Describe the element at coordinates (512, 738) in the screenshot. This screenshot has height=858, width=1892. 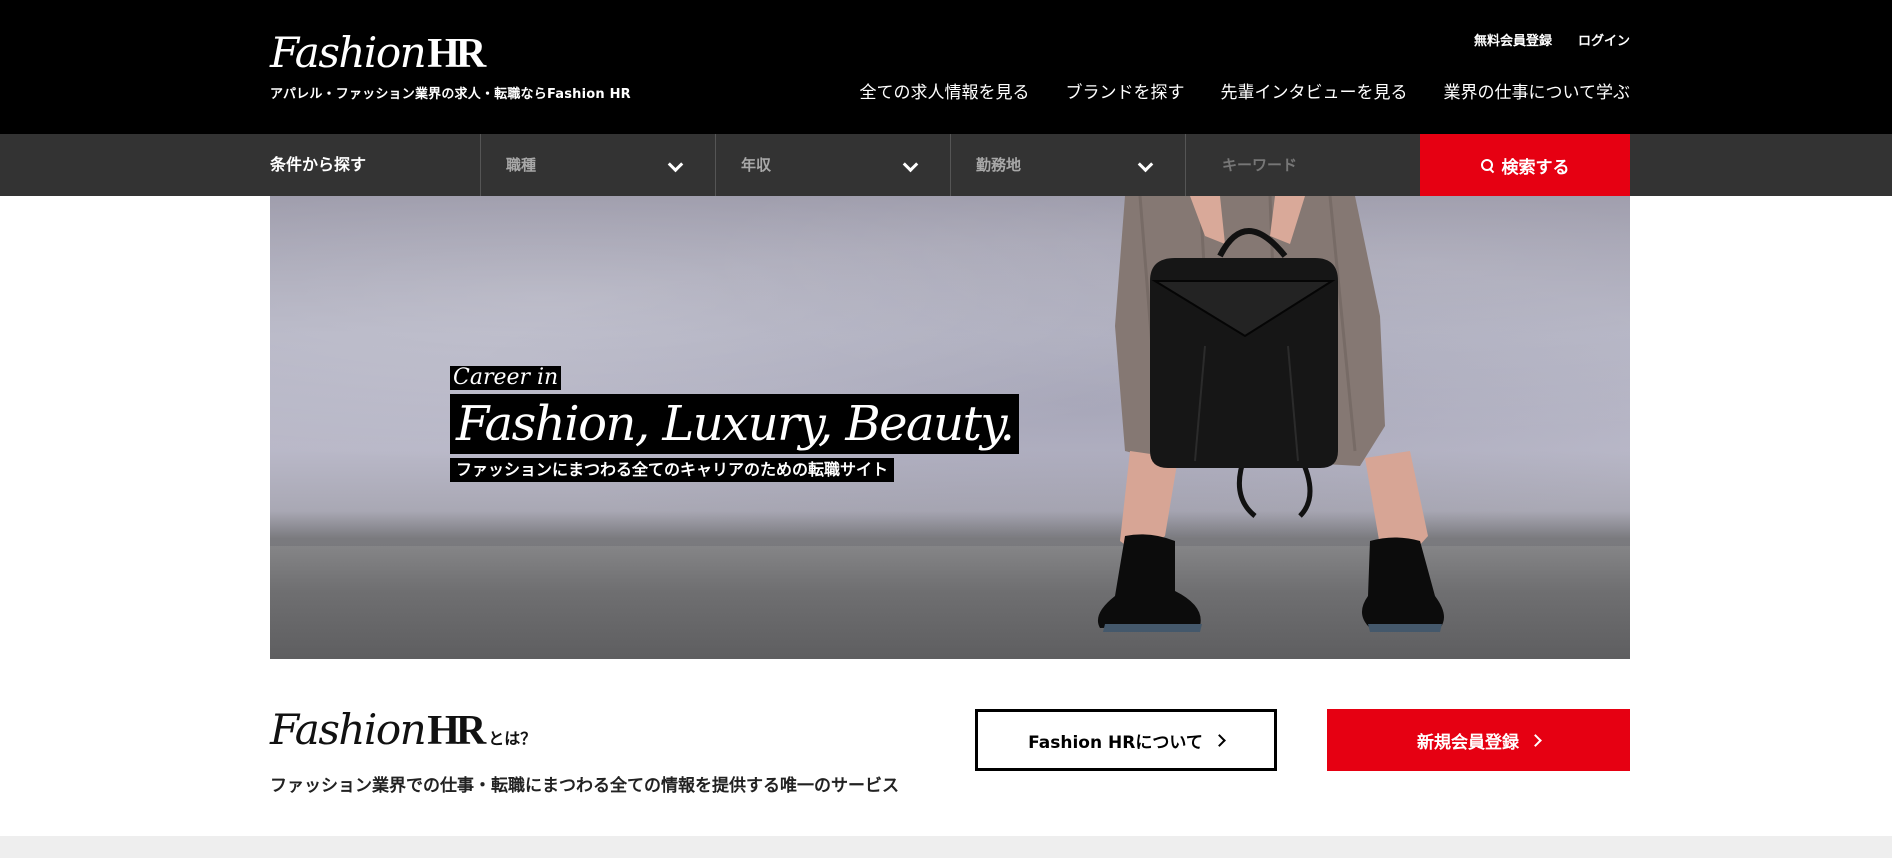
I see `about-toha: とは？` at that location.